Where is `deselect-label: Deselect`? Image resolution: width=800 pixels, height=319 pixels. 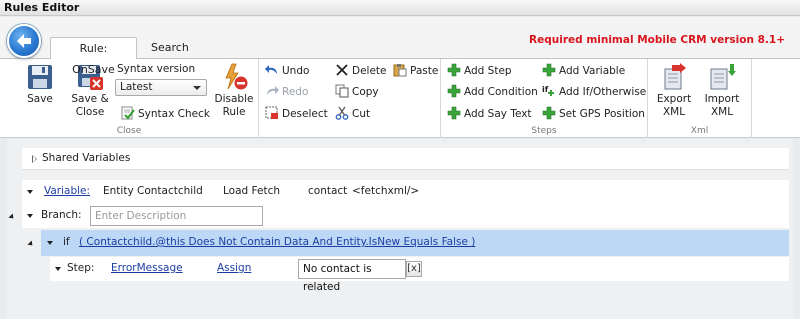 deselect-label: Deselect is located at coordinates (305, 114).